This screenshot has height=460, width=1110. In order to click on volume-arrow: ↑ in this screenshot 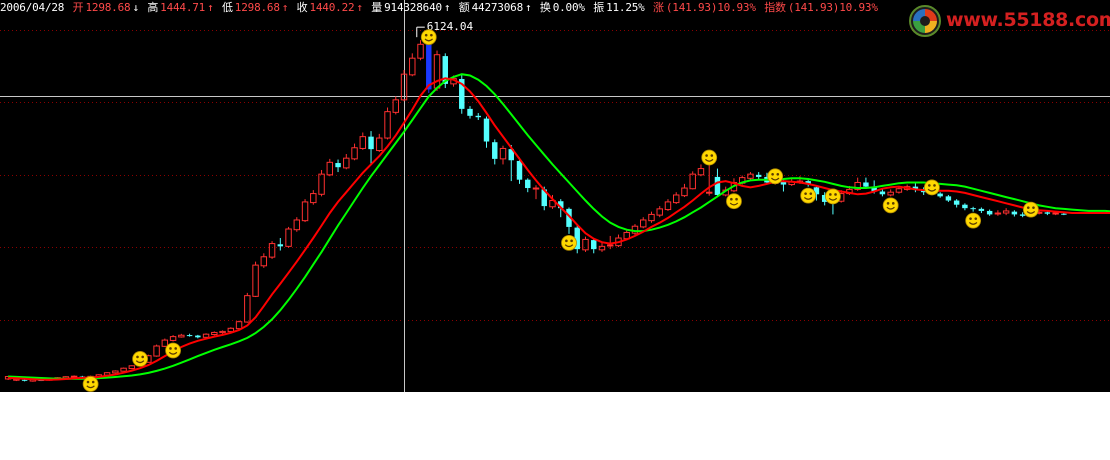, I will do `click(447, 7)`.